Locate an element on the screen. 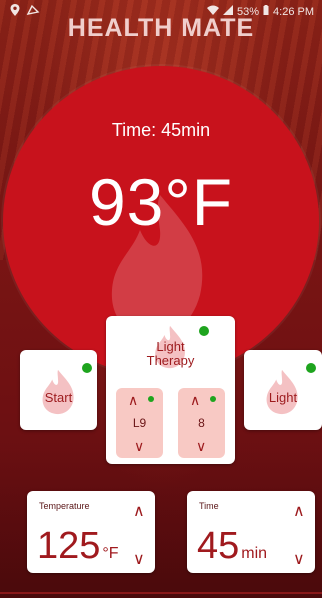 This screenshot has height=598, width=322. temperature-unit: °F is located at coordinates (110, 553).